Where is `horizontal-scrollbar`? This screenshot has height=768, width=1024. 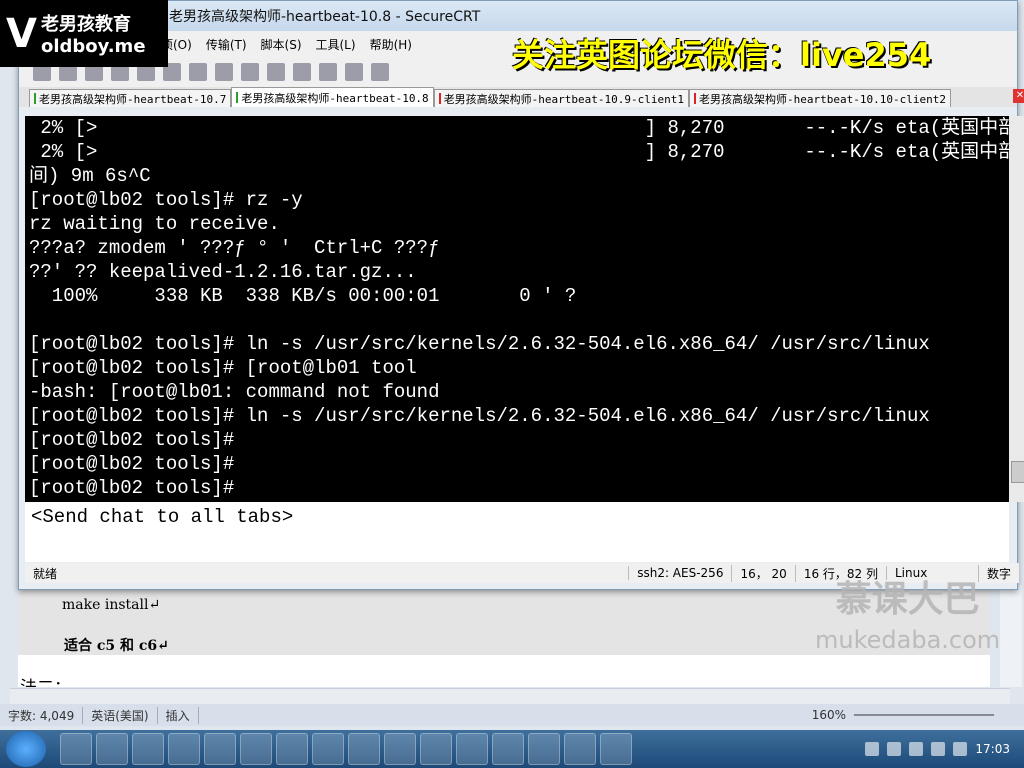 horizontal-scrollbar is located at coordinates (510, 696).